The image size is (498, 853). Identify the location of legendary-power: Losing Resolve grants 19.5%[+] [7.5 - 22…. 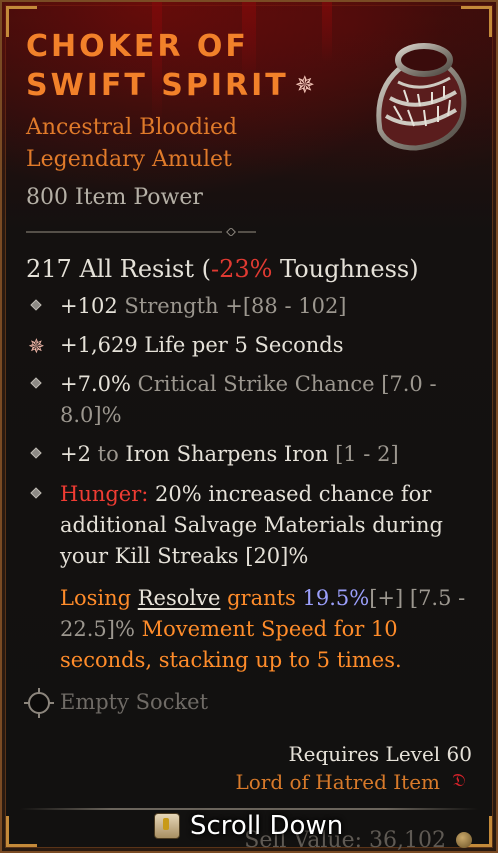
(265, 629).